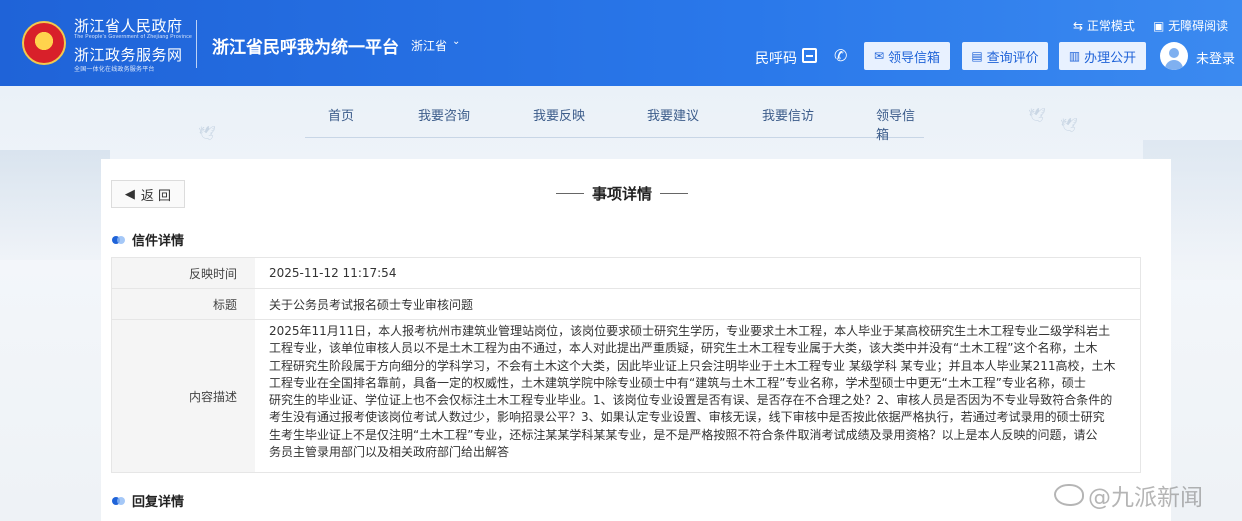 The width and height of the screenshot is (1242, 521). I want to click on nav-item-leader-mailbox: 领导信箱, so click(900, 124).